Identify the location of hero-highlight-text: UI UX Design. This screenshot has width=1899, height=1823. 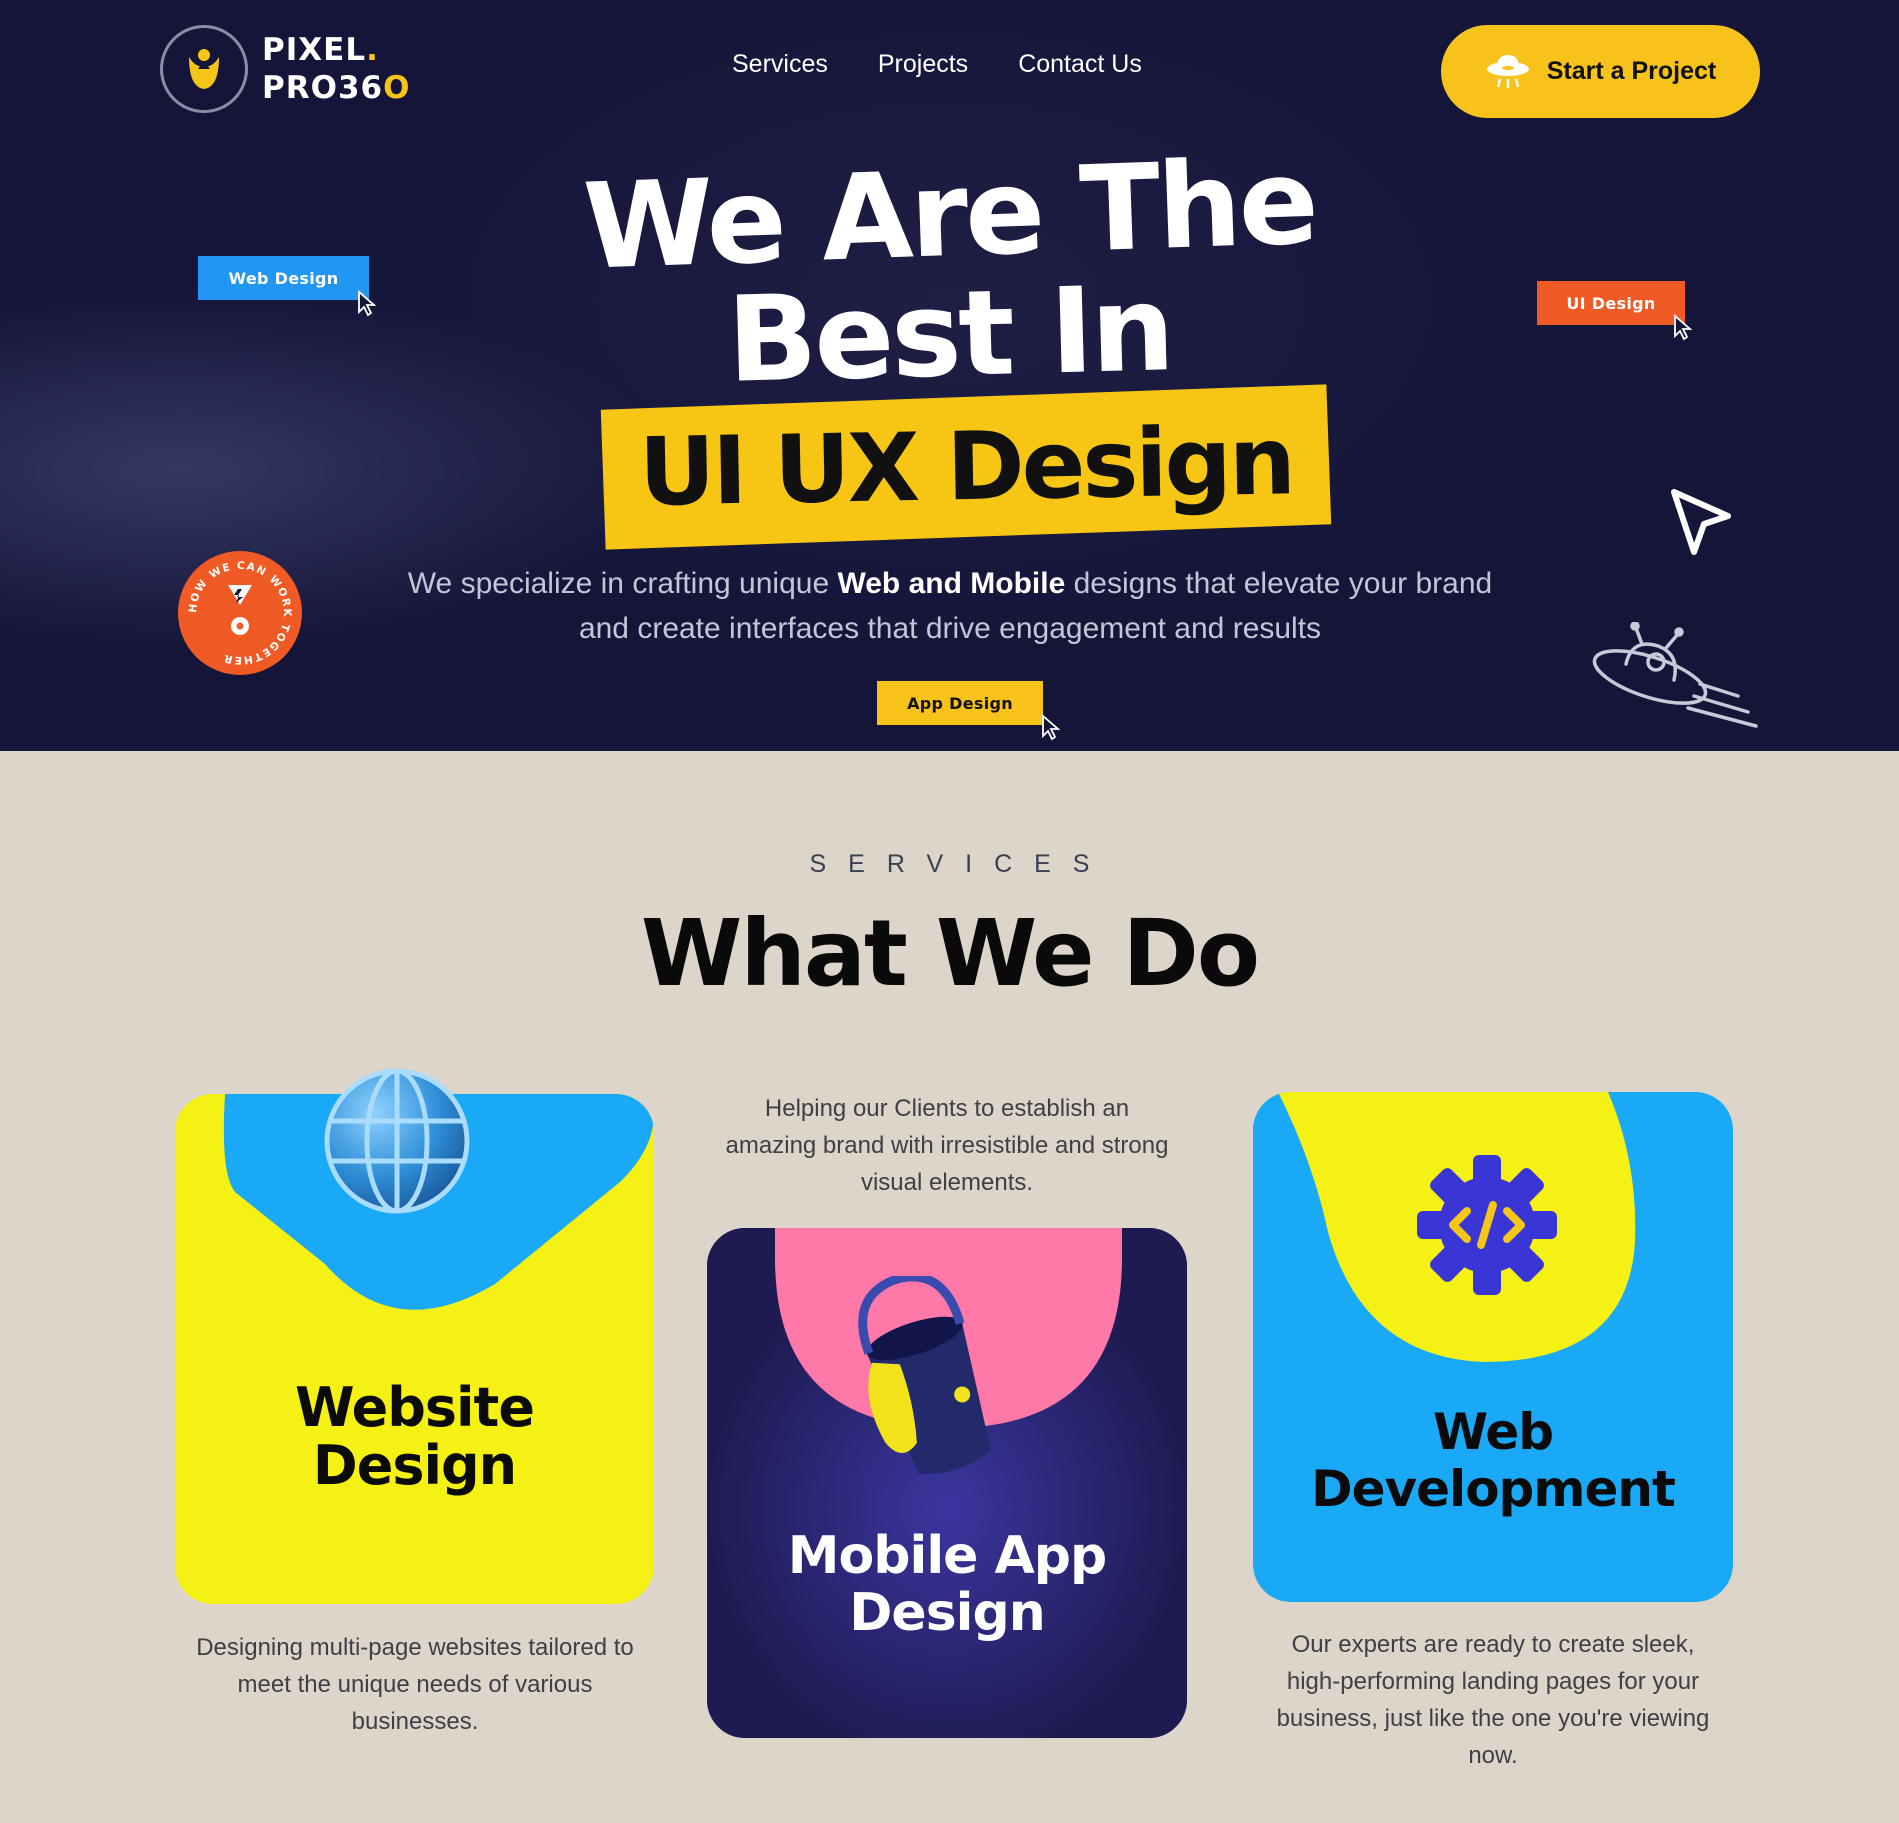
(966, 467).